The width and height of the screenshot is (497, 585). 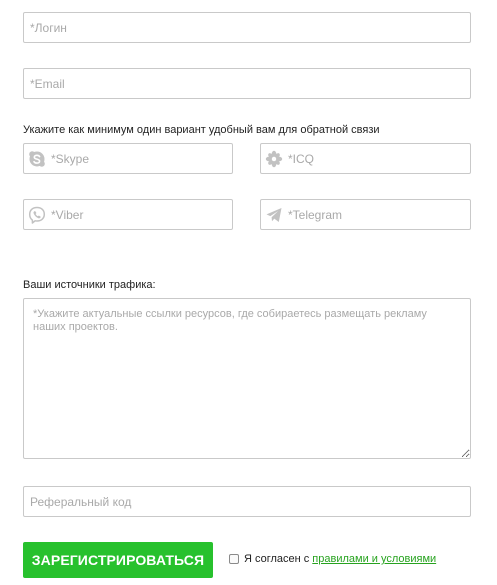 I want to click on terms-agree-text: Я согласен с, so click(x=277, y=559).